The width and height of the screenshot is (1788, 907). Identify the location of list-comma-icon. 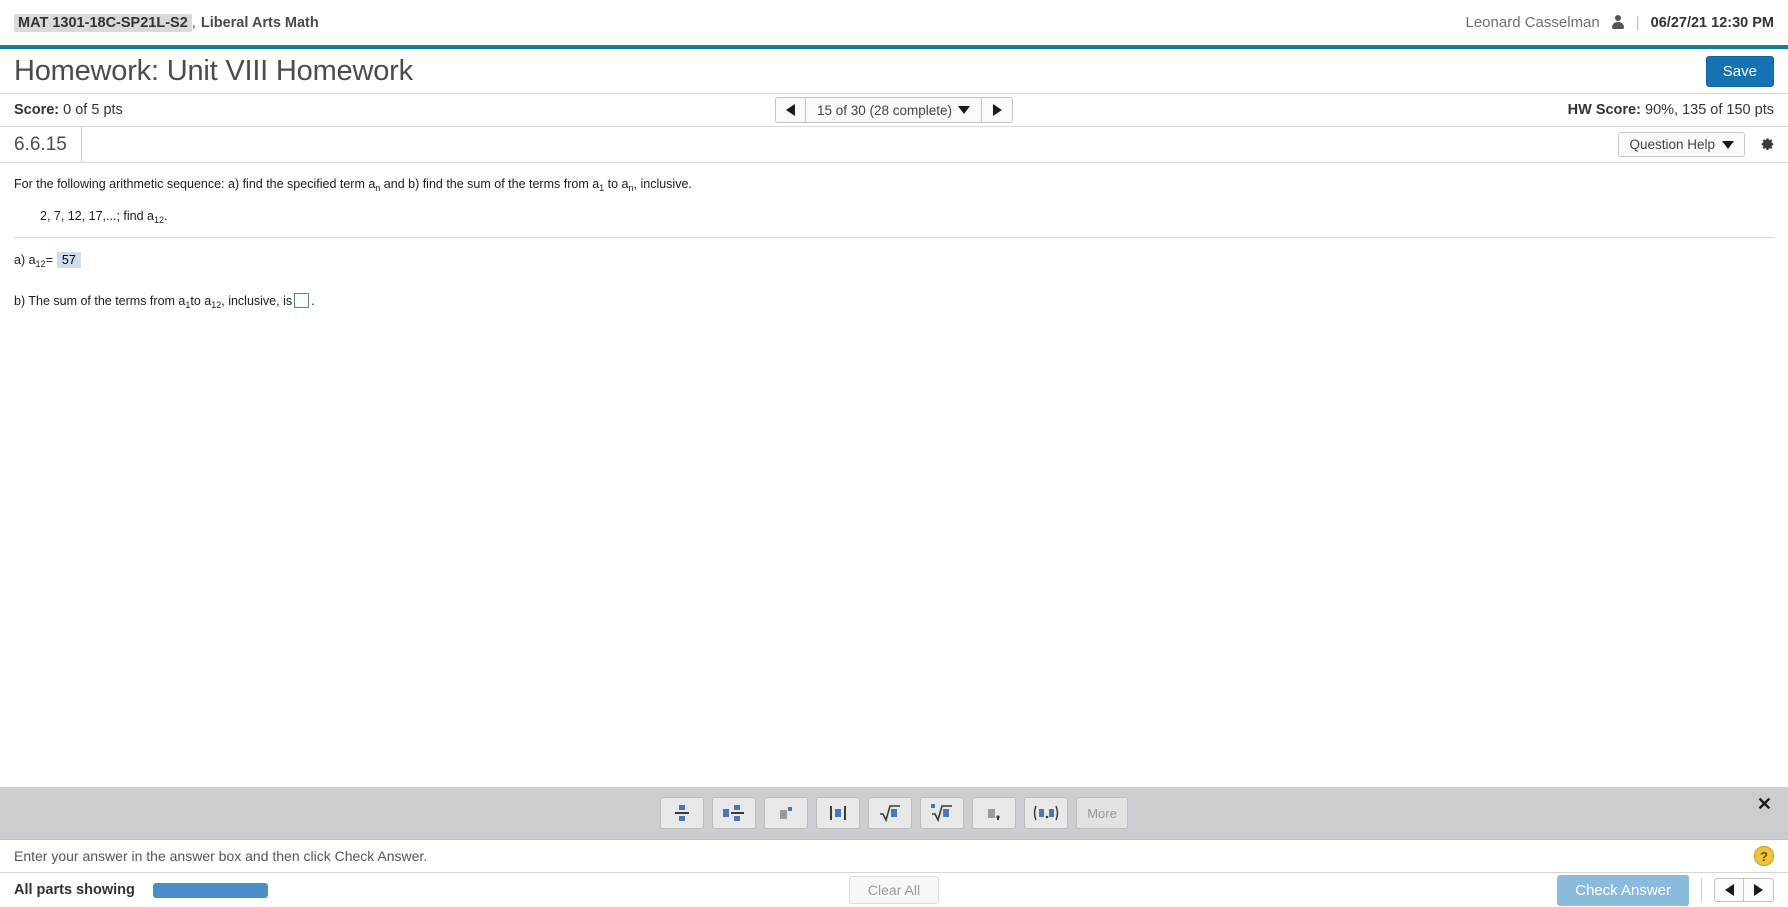
(994, 814).